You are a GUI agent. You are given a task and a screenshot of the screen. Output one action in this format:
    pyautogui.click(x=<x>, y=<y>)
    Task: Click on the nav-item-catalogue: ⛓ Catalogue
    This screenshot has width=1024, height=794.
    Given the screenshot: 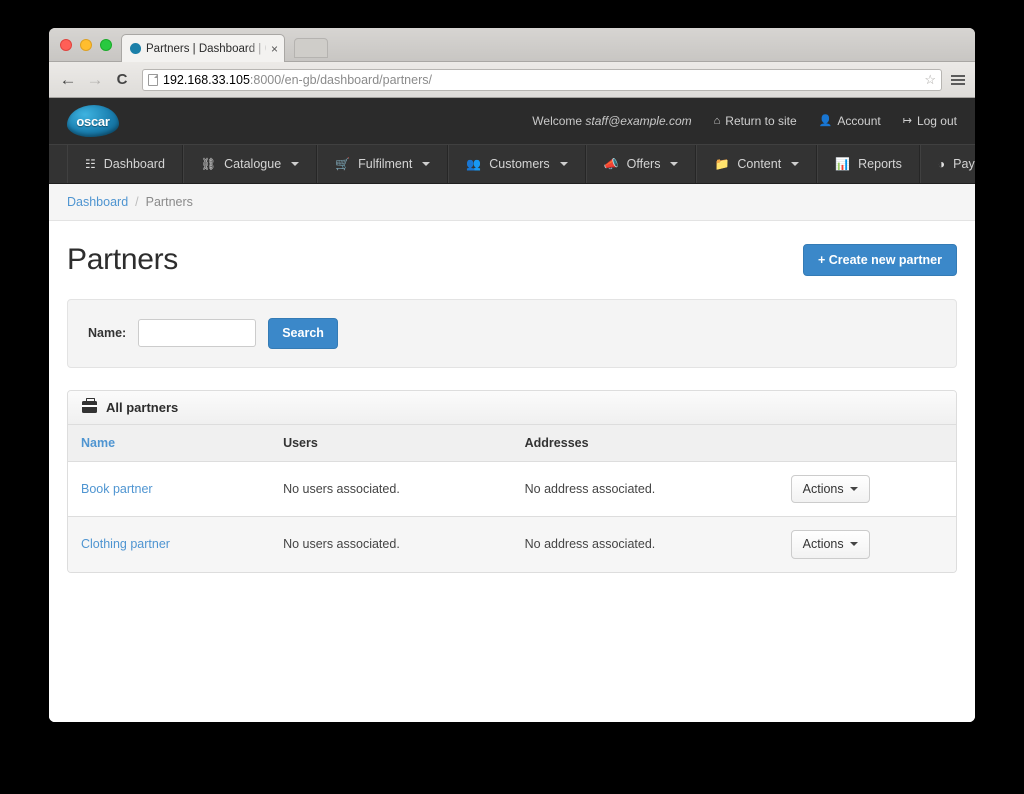 What is the action you would take?
    pyautogui.click(x=250, y=164)
    